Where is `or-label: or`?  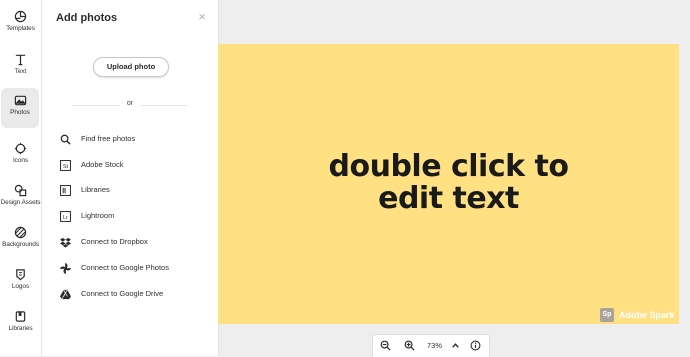
or-label: or is located at coordinates (130, 103).